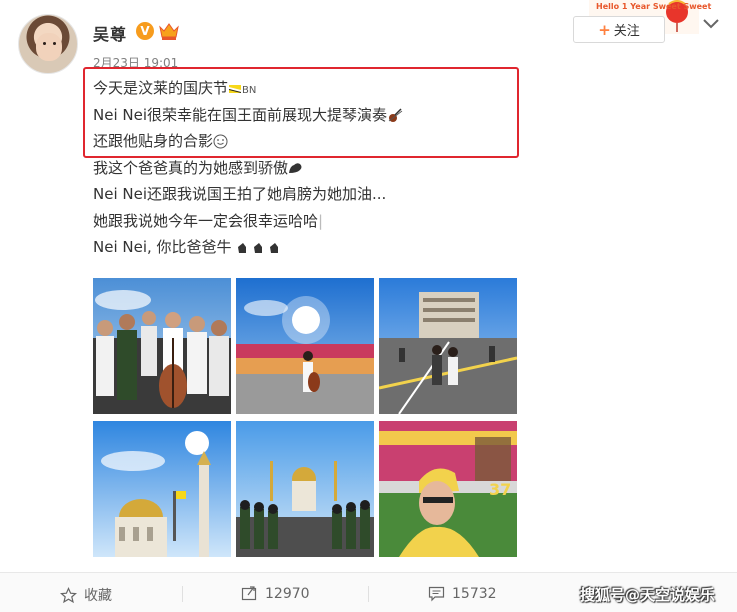  I want to click on post-line-7: Nei Nei, 你比爸爸牛, so click(313, 247).